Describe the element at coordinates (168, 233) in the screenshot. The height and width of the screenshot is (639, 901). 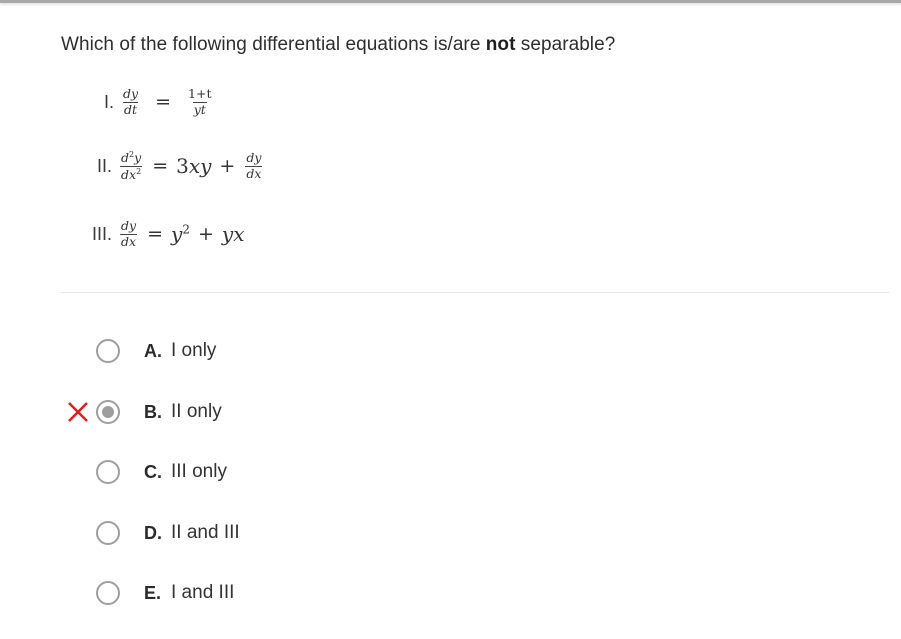
I see `equation-3: III. dy dx = y2 + yx` at that location.